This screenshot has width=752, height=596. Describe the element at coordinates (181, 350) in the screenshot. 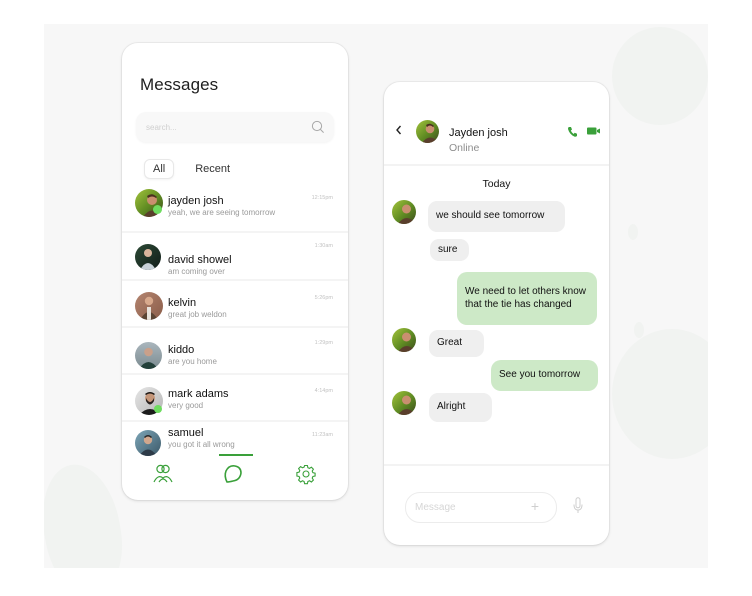

I see `contact-name: kiddo` at that location.